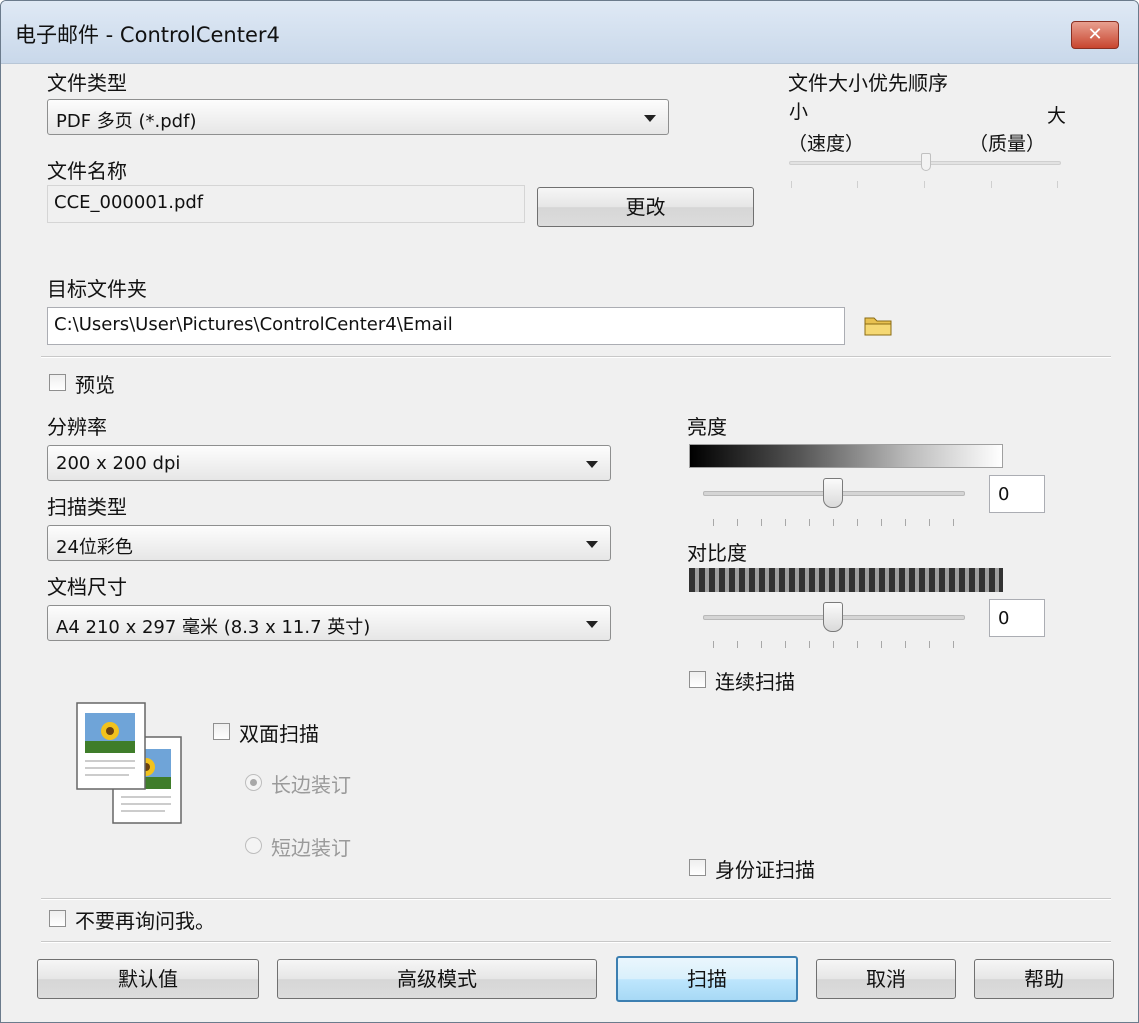 The width and height of the screenshot is (1139, 1023). I want to click on brightness-value-field: 0, so click(1017, 494).